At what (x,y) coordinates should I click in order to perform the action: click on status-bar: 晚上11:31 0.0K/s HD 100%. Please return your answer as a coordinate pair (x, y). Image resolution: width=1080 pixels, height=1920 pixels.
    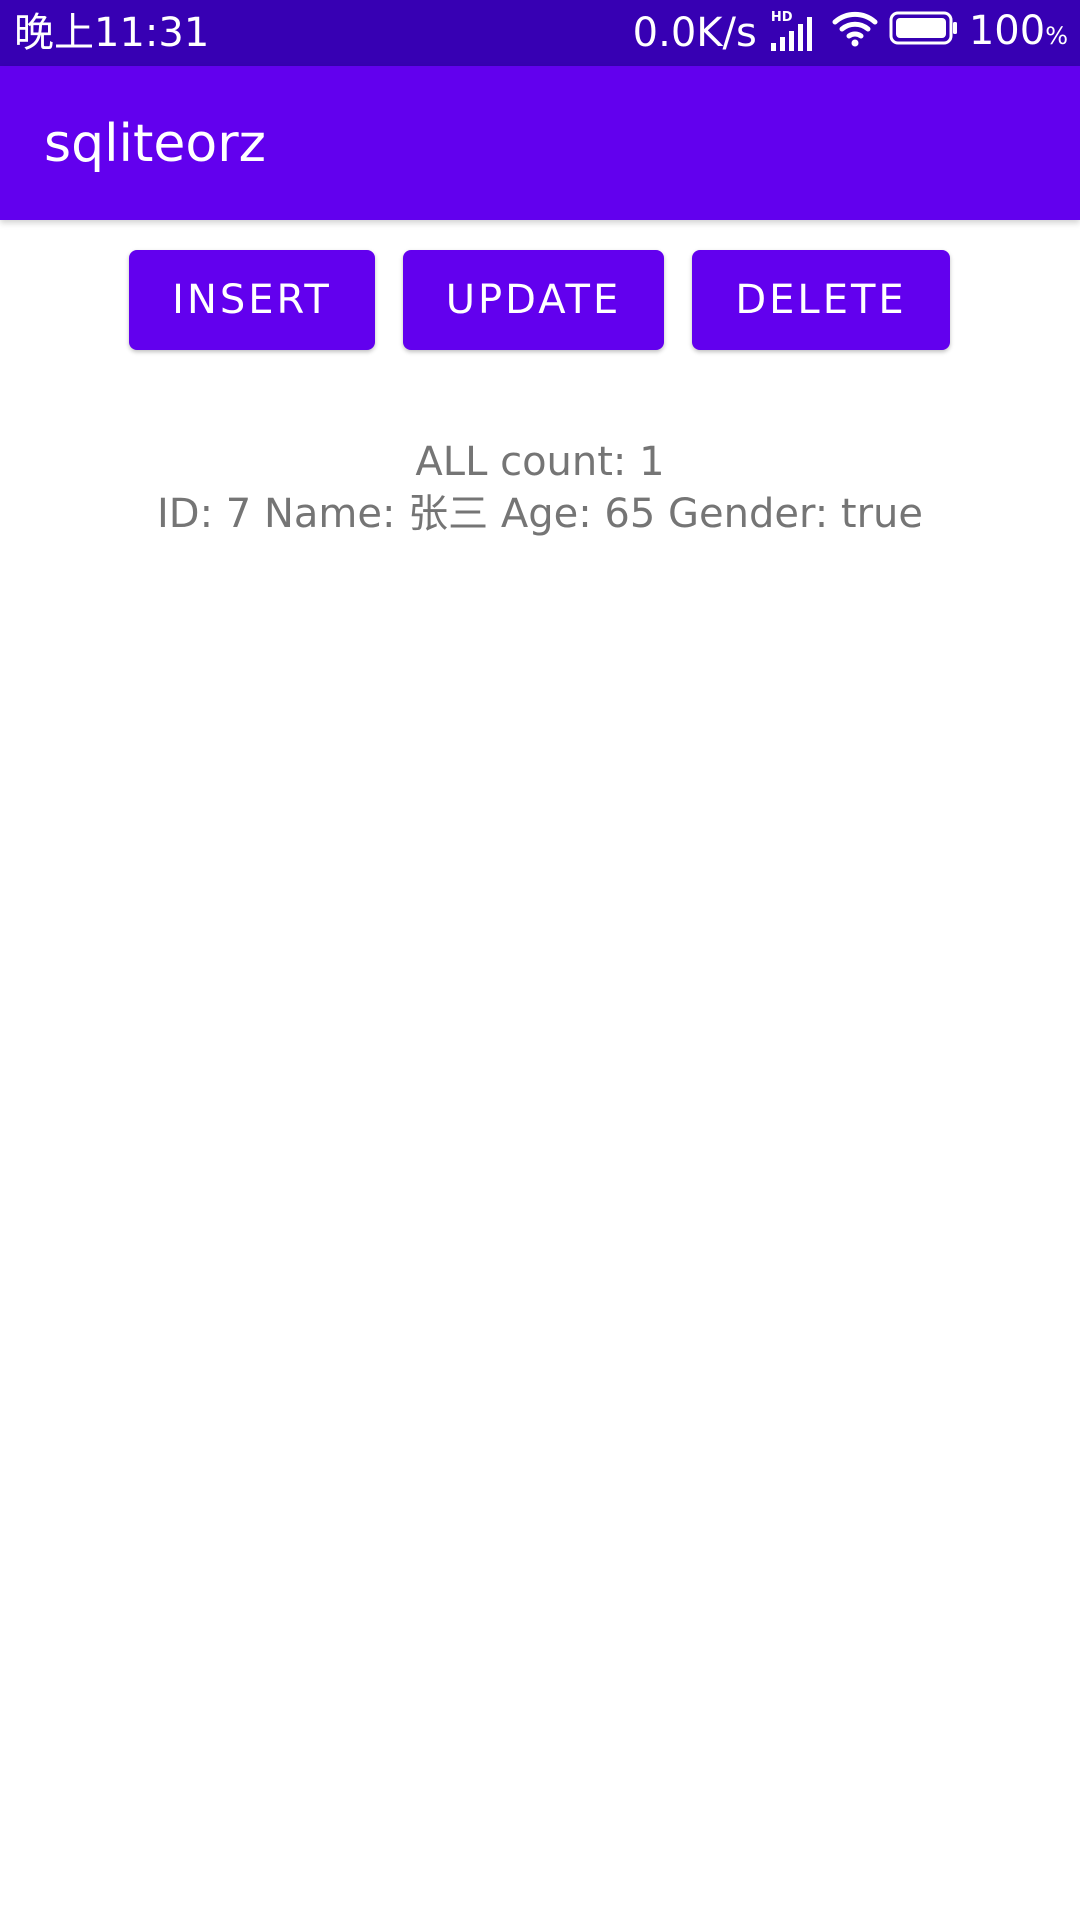
    Looking at the image, I should click on (540, 33).